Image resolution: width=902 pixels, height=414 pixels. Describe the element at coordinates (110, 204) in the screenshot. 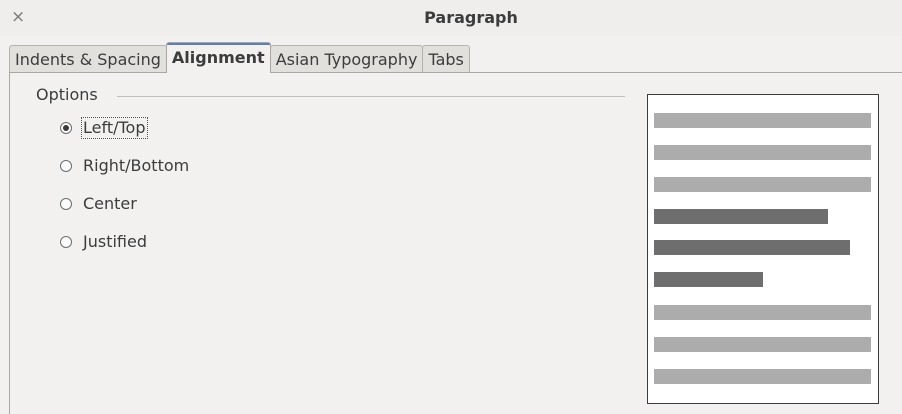

I see `radio-label-center: Center` at that location.